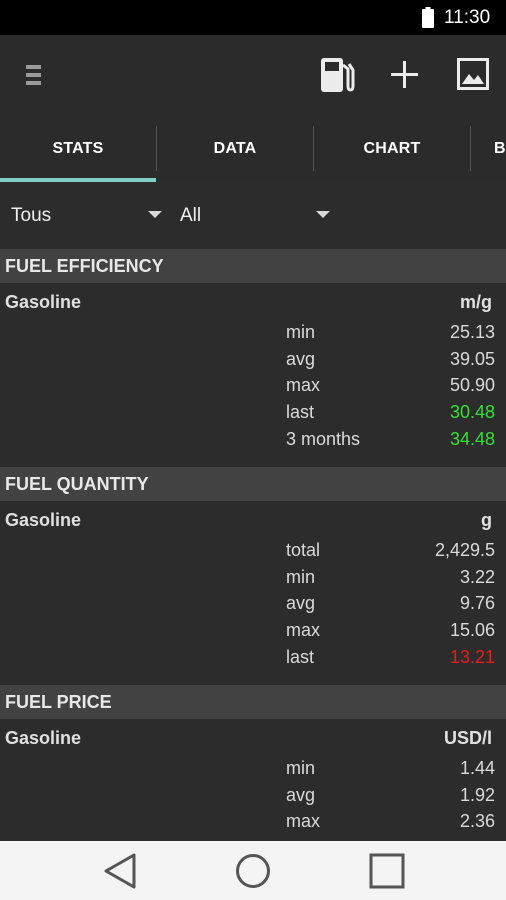  I want to click on tab-stats: STATS, so click(78, 148).